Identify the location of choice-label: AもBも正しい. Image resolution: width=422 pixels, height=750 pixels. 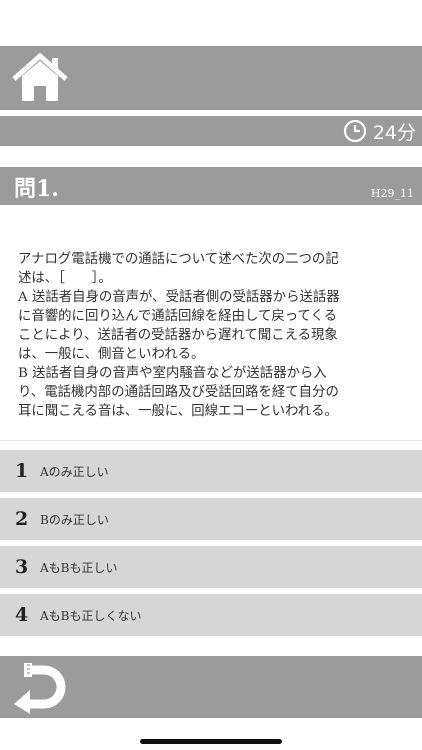
(79, 568).